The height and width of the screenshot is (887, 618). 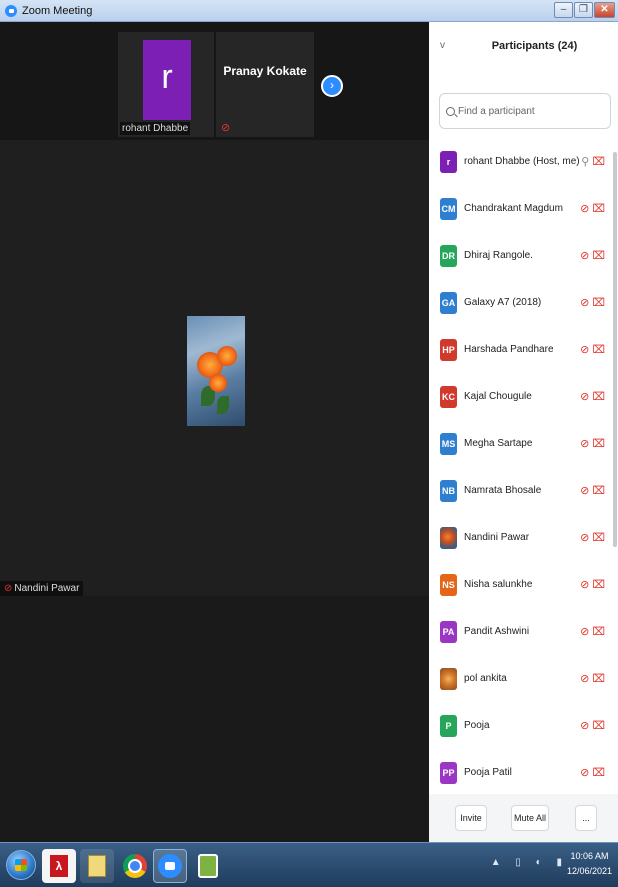 I want to click on participant-name: Dhiraj Rangole., so click(x=498, y=255).